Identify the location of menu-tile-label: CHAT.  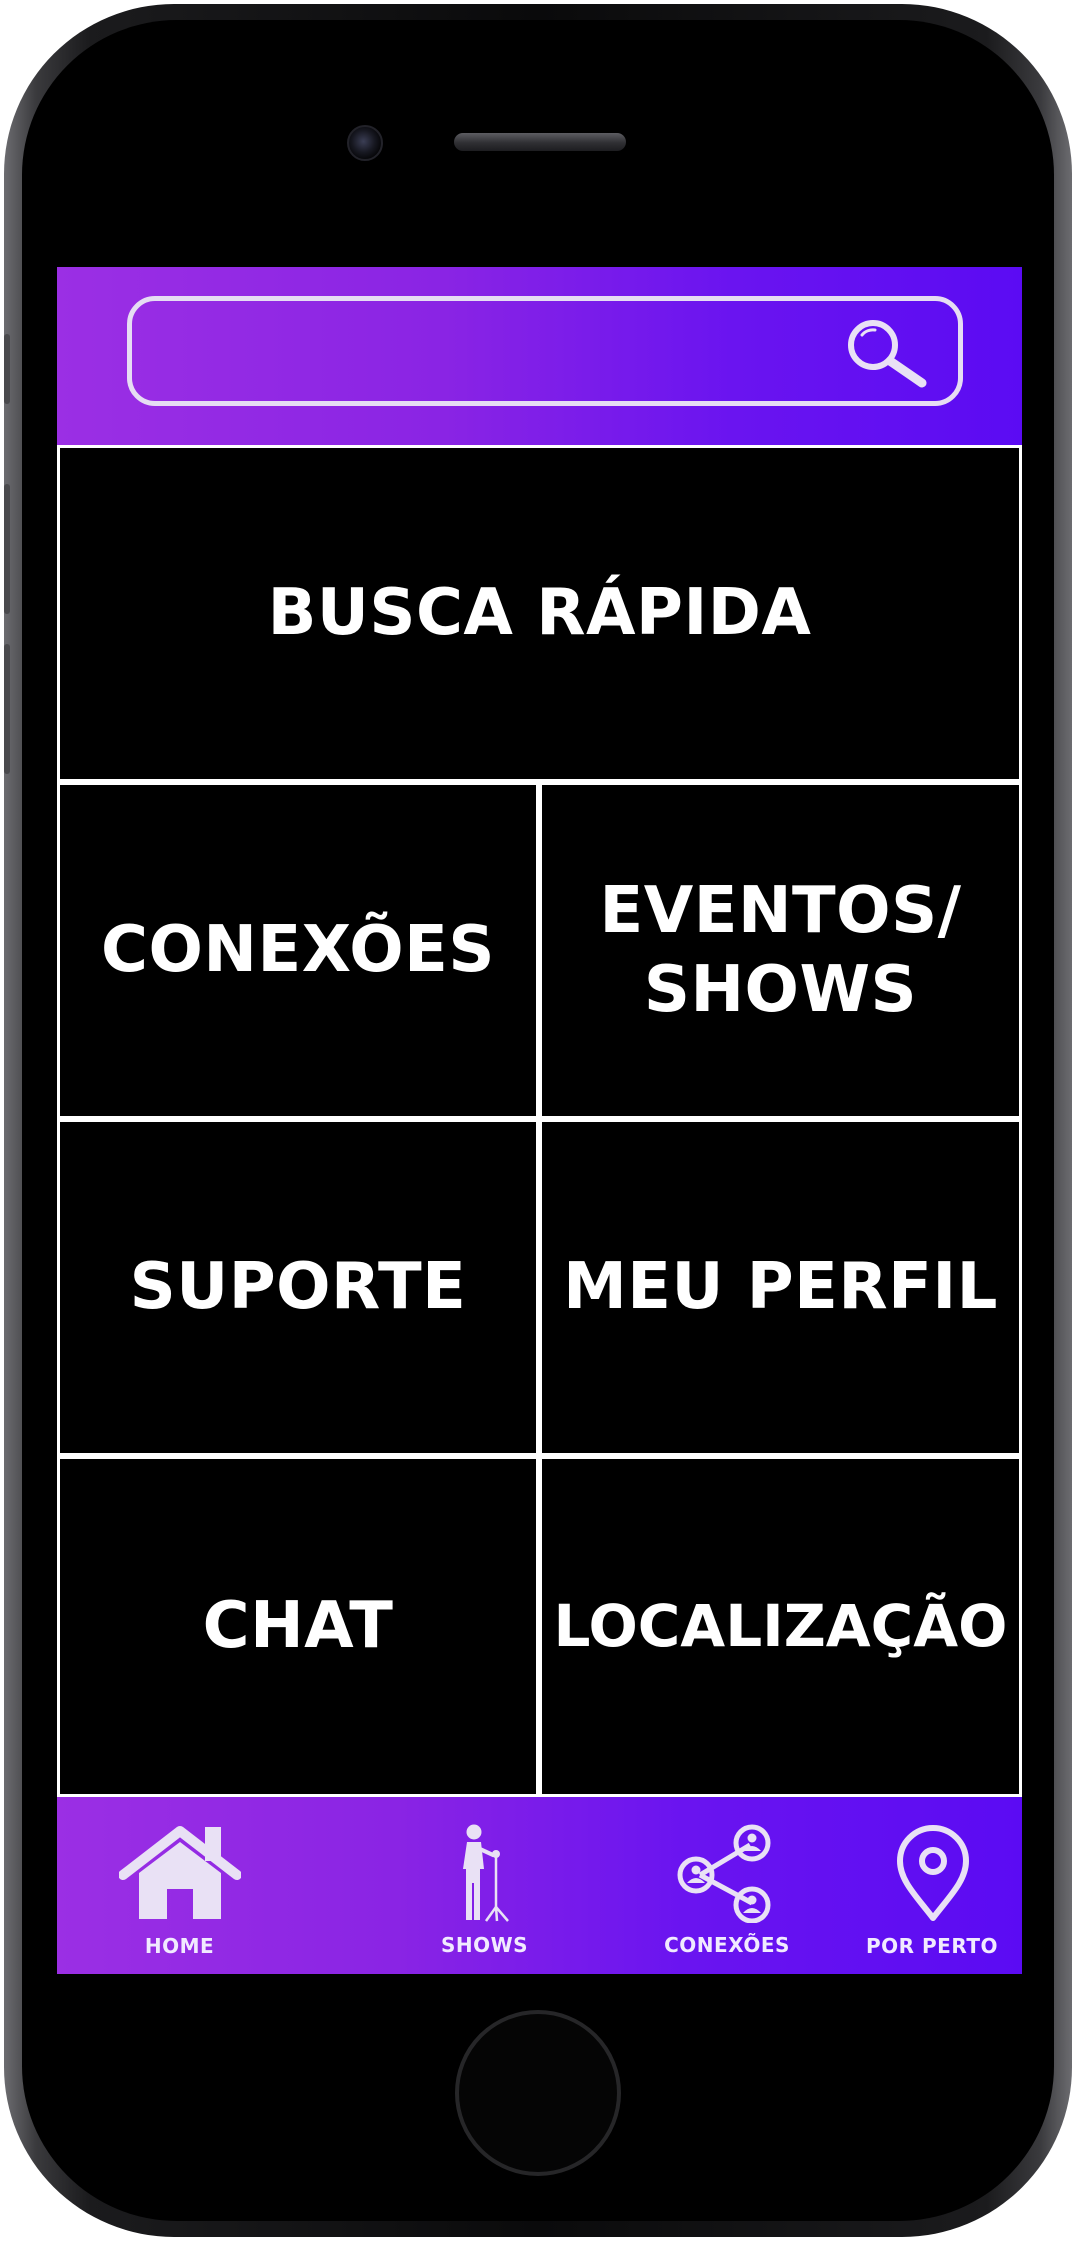
(298, 1626).